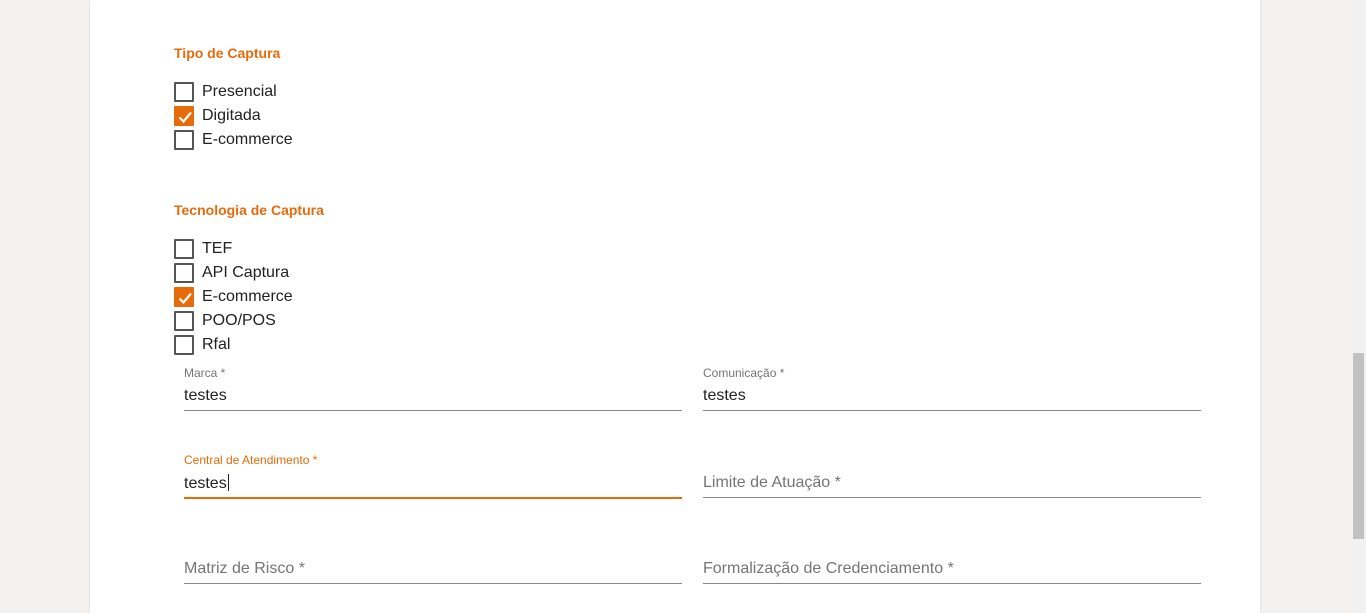 The width and height of the screenshot is (1366, 613). I want to click on checkbox-digitada: Digitada, so click(217, 116).